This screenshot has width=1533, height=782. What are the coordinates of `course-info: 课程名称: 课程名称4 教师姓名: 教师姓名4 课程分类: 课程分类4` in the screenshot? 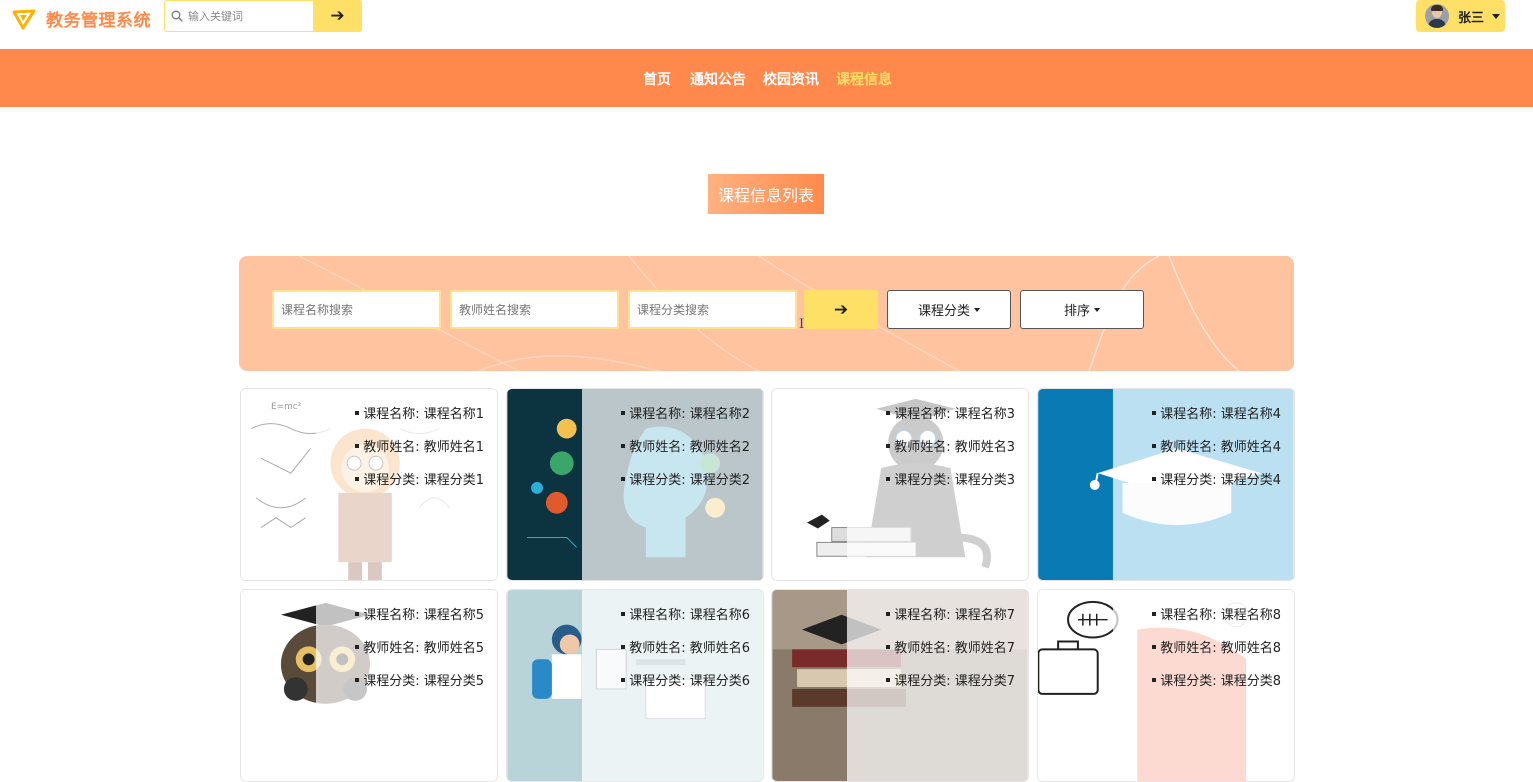 It's located at (1216, 456).